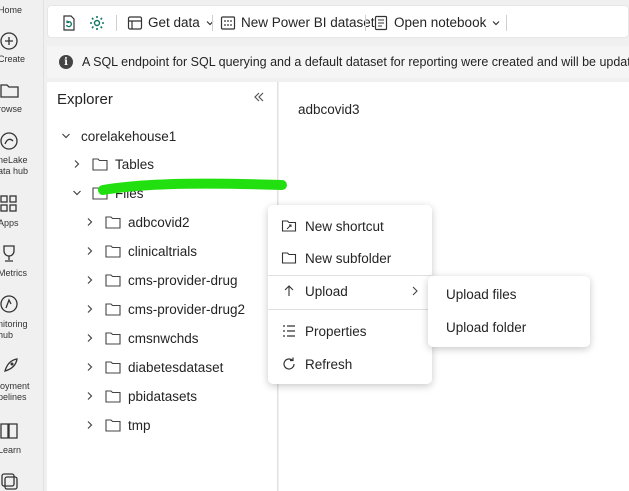 The image size is (629, 491). I want to click on nav-monitoring-label: nitoring, so click(14, 324).